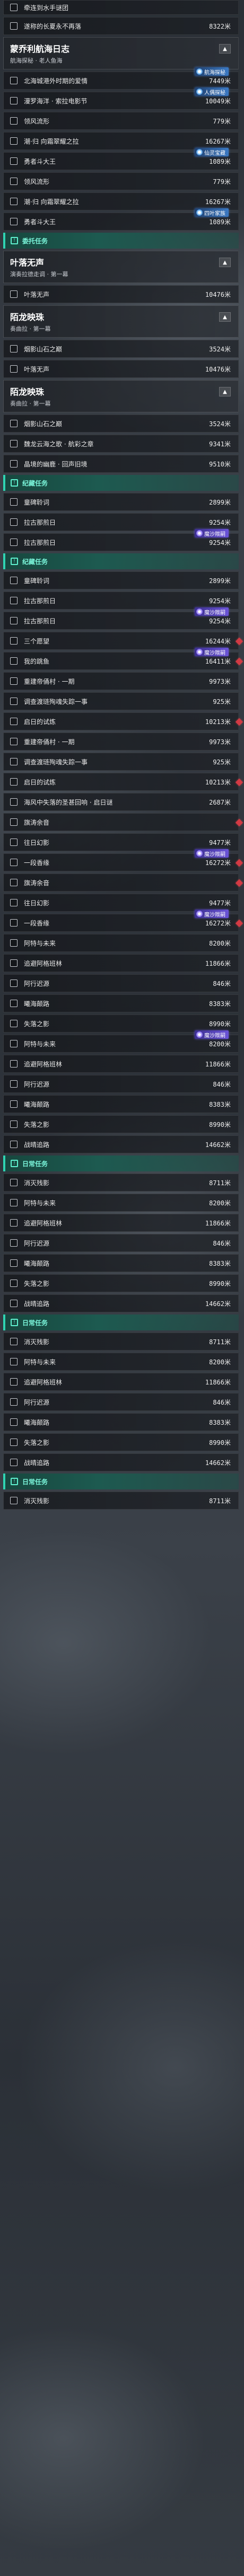 The height and width of the screenshot is (2576, 244). Describe the element at coordinates (121, 1041) in the screenshot. I see `quest-row: 阿特与未来 8200米 魔沙羰嗣` at that location.